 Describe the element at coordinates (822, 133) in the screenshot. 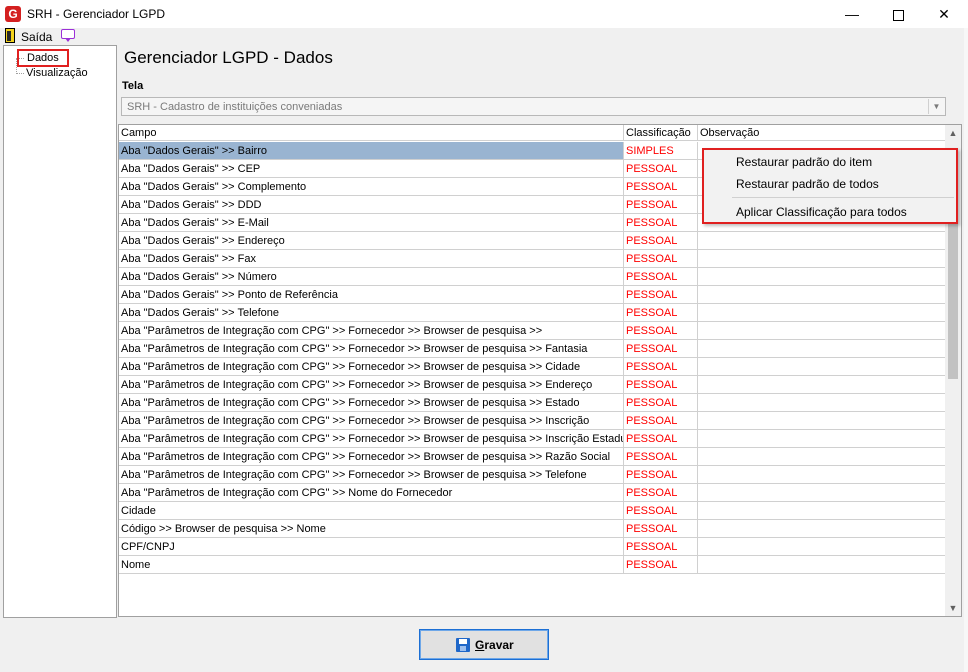

I see `column-header-observacao: Observação` at that location.